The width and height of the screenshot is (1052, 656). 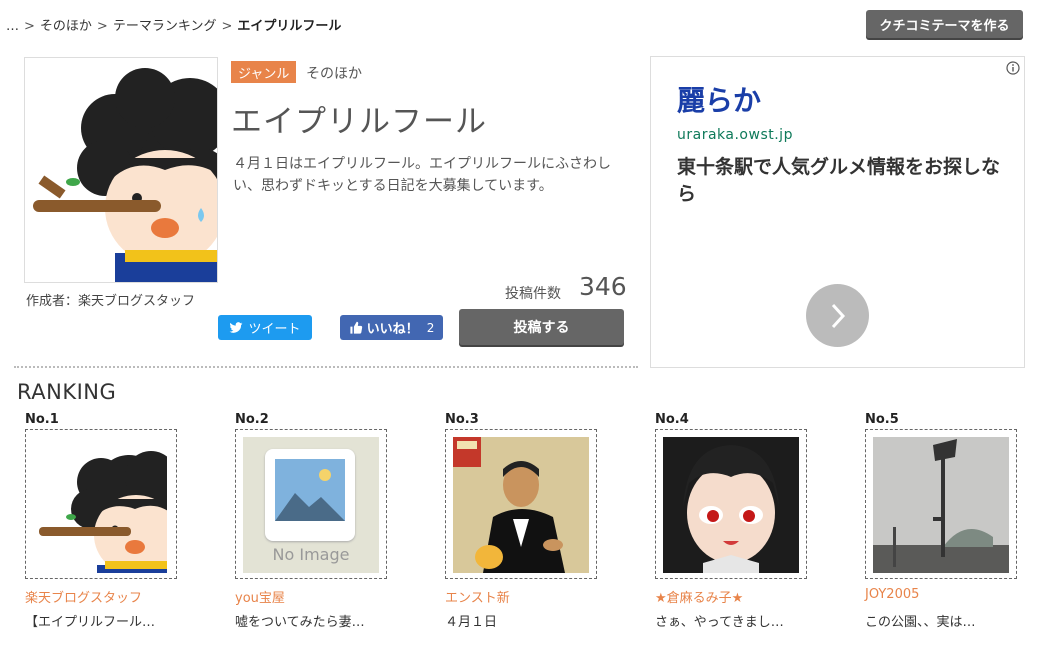 I want to click on no-image-label: No Image, so click(x=311, y=554).